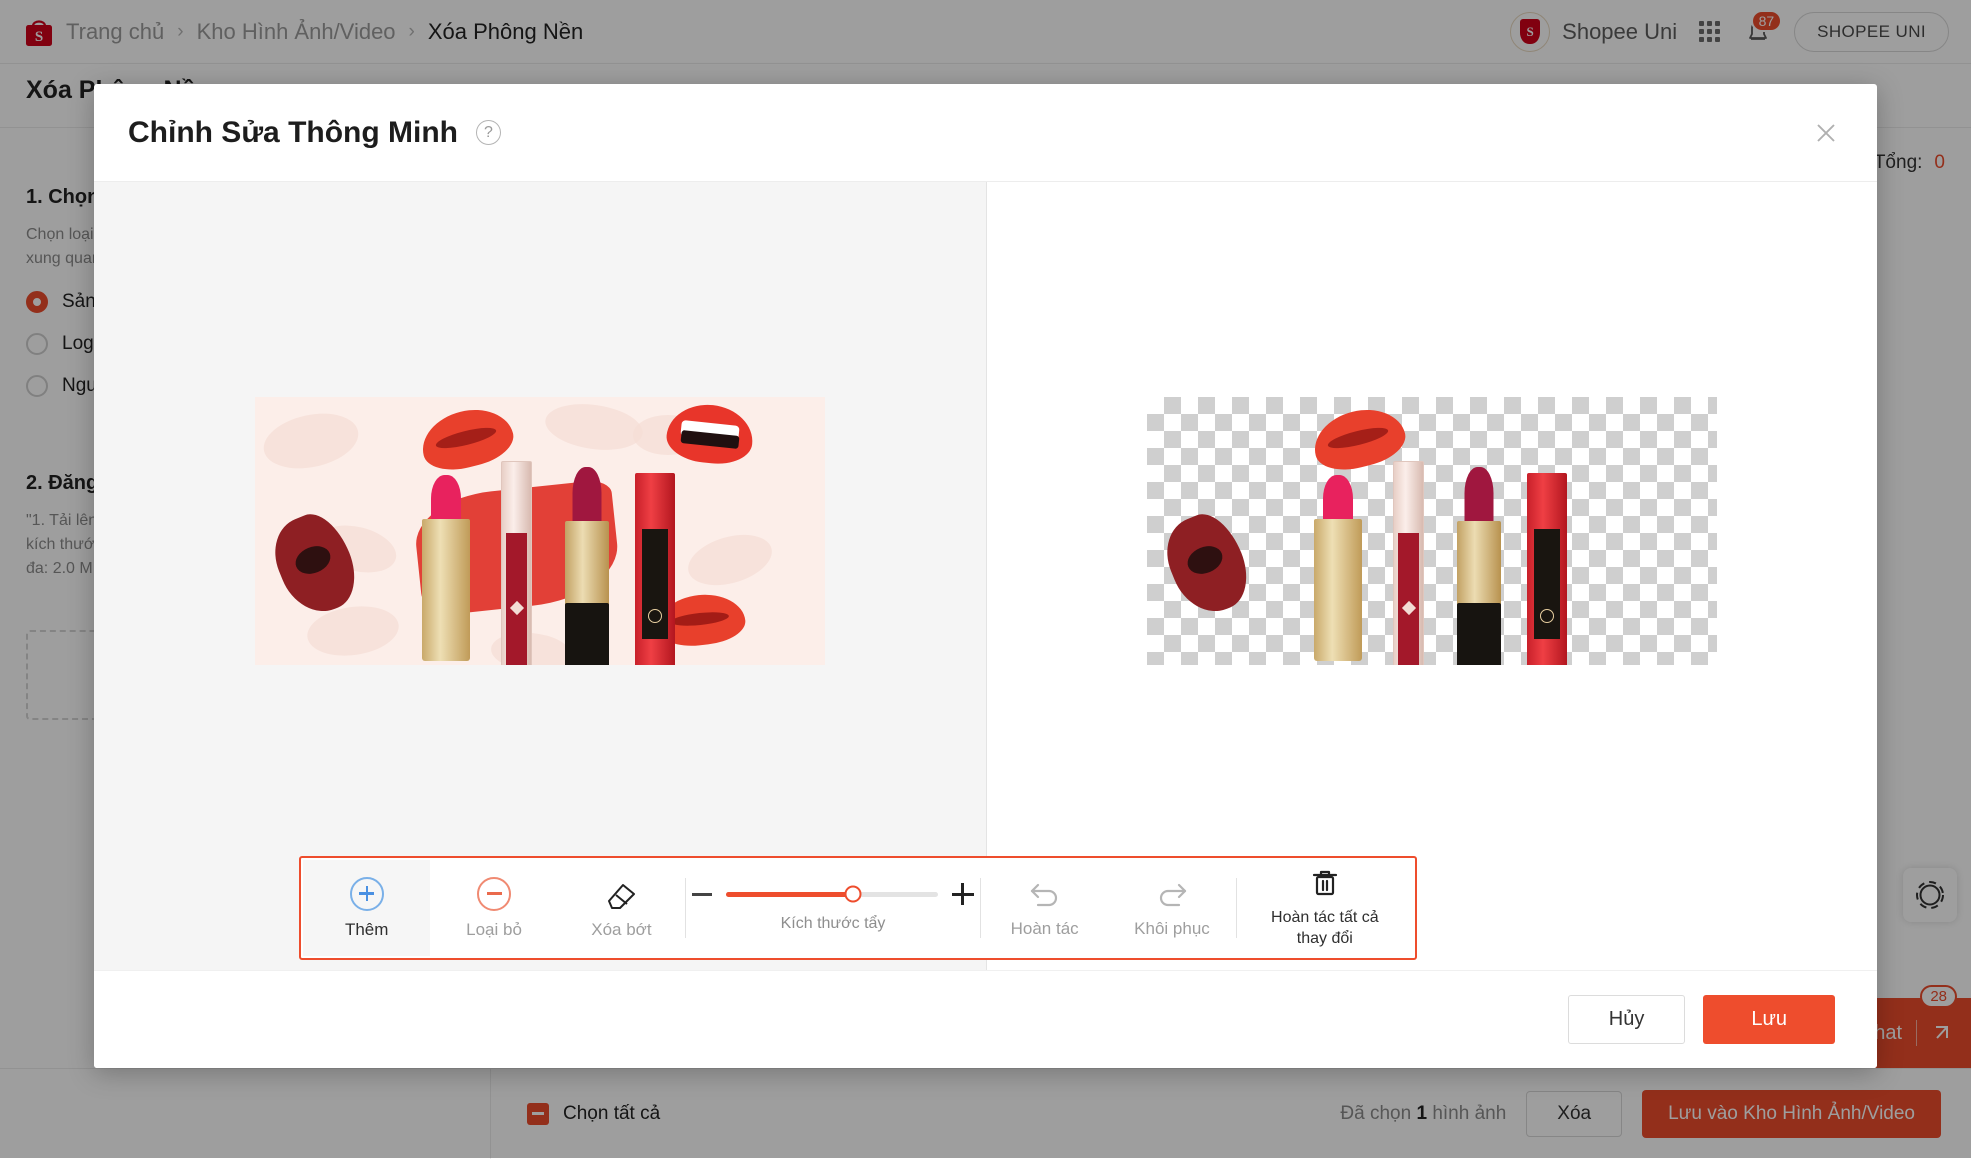 This screenshot has height=1159, width=1971. What do you see at coordinates (833, 908) in the screenshot?
I see `brush-size-control: Kích thước tẩy` at bounding box center [833, 908].